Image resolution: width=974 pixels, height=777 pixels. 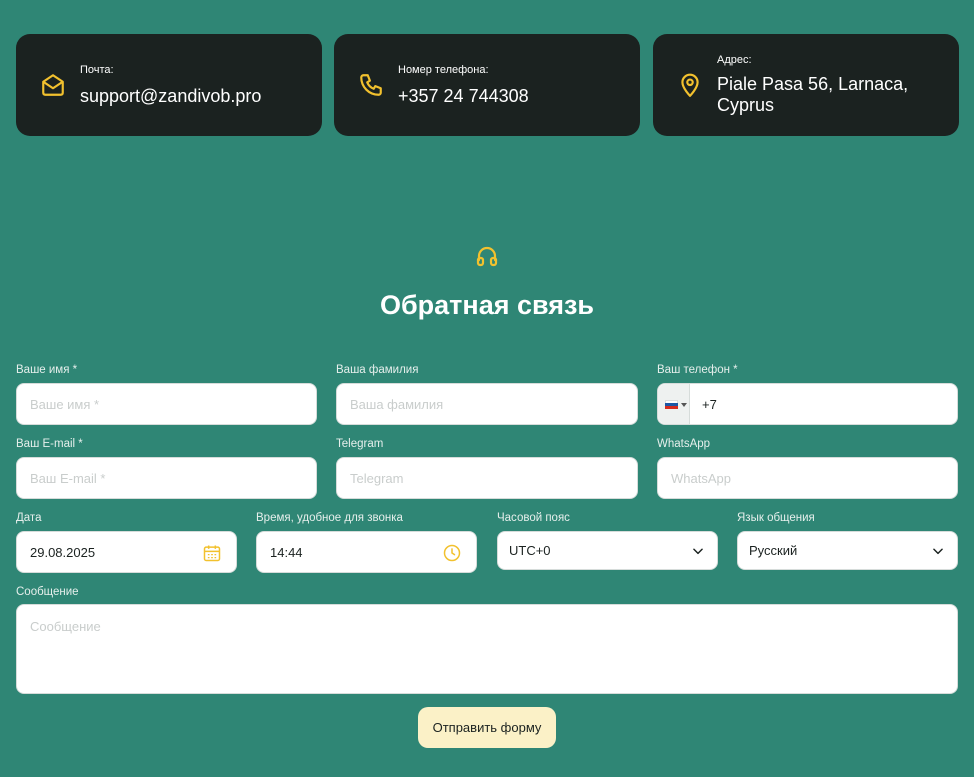 I want to click on clock-icon, so click(x=452, y=553).